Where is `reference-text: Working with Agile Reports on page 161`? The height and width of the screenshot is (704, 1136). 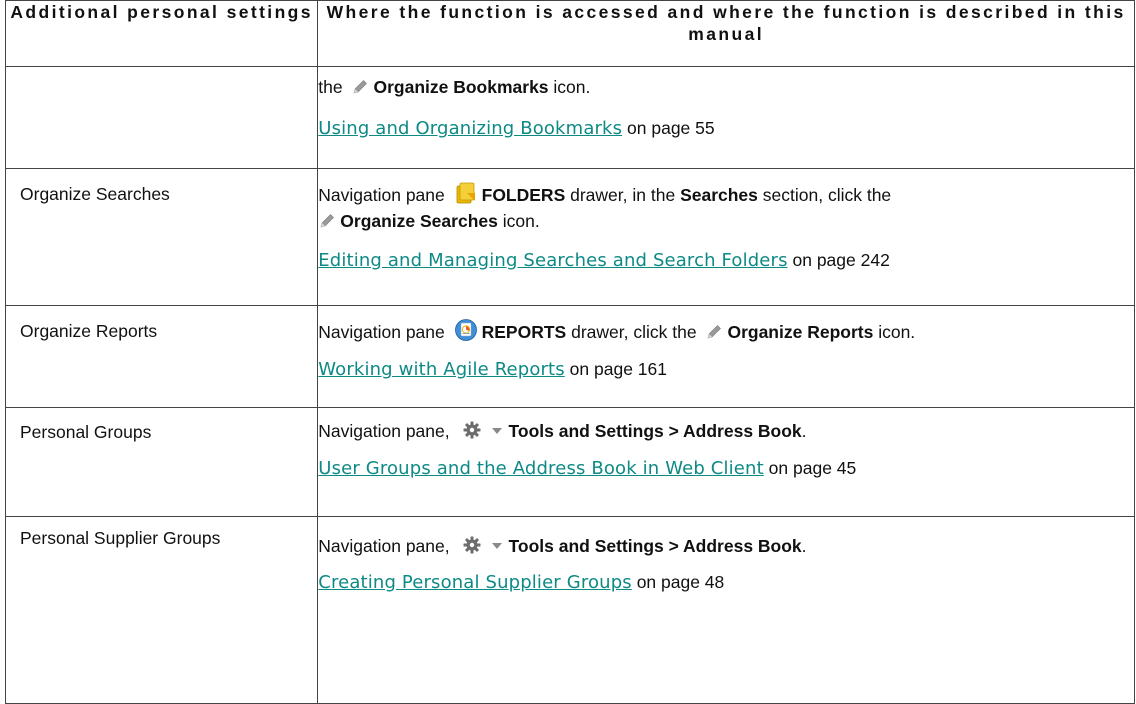 reference-text: Working with Agile Reports on page 161 is located at coordinates (492, 370).